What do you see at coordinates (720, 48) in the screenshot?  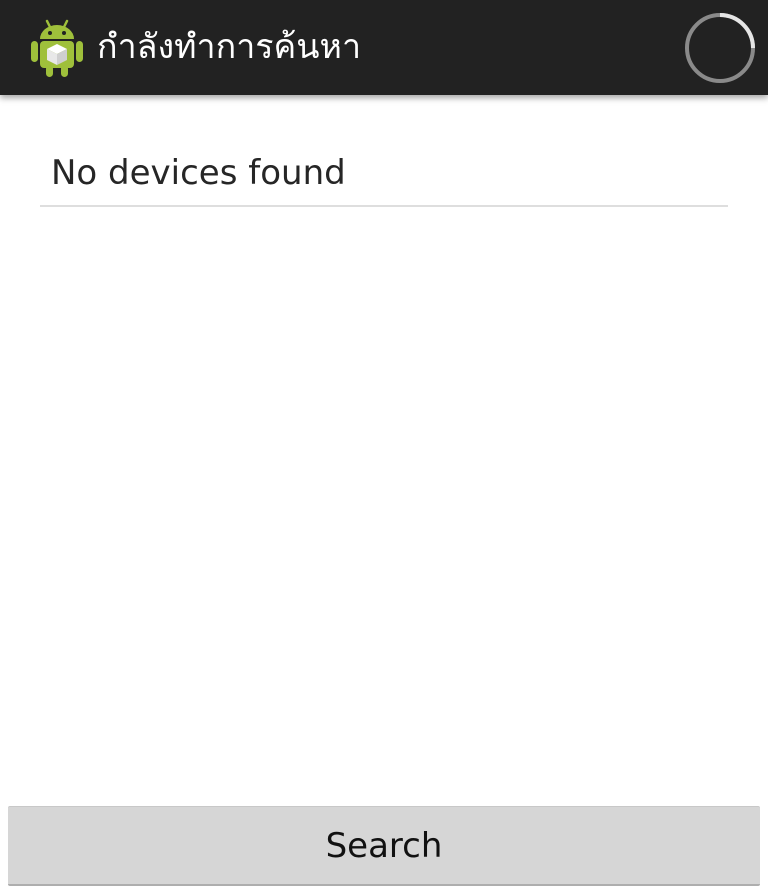 I see `loading-spinner-icon` at bounding box center [720, 48].